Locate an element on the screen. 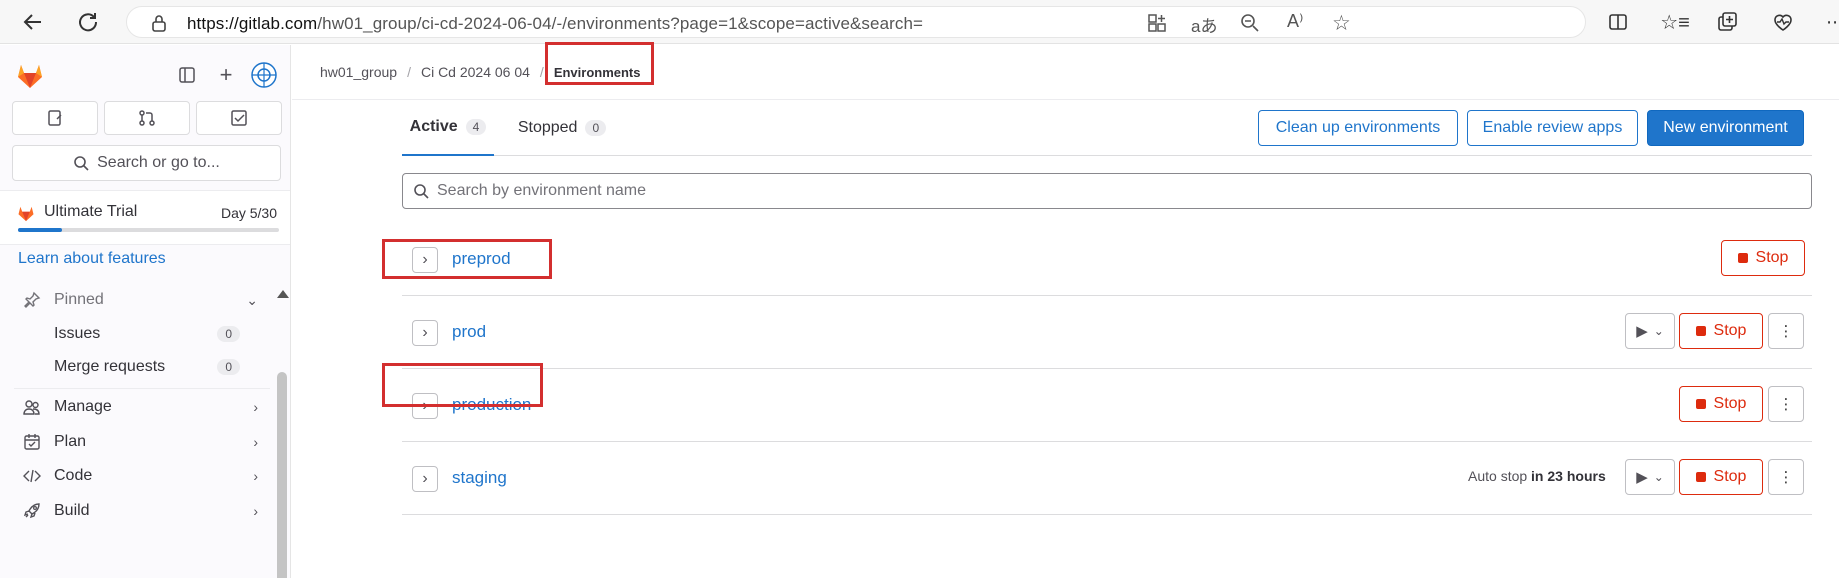 This screenshot has height=578, width=1839. collections-icon is located at coordinates (1728, 22).